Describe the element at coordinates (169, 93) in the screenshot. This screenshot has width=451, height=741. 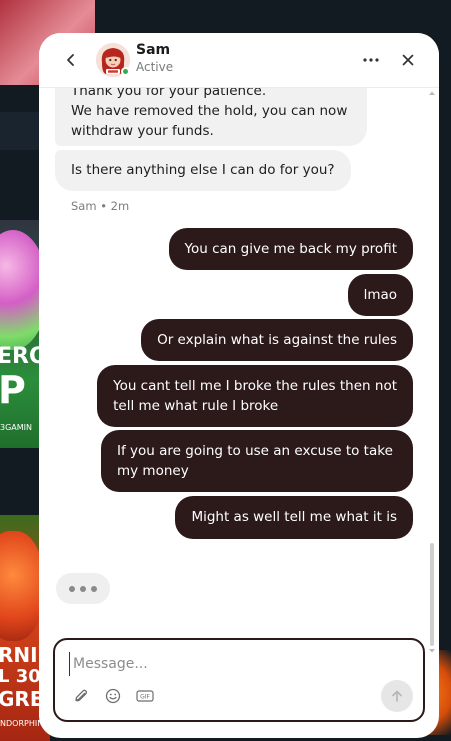
I see `message-line: Thank you for your patience.` at that location.